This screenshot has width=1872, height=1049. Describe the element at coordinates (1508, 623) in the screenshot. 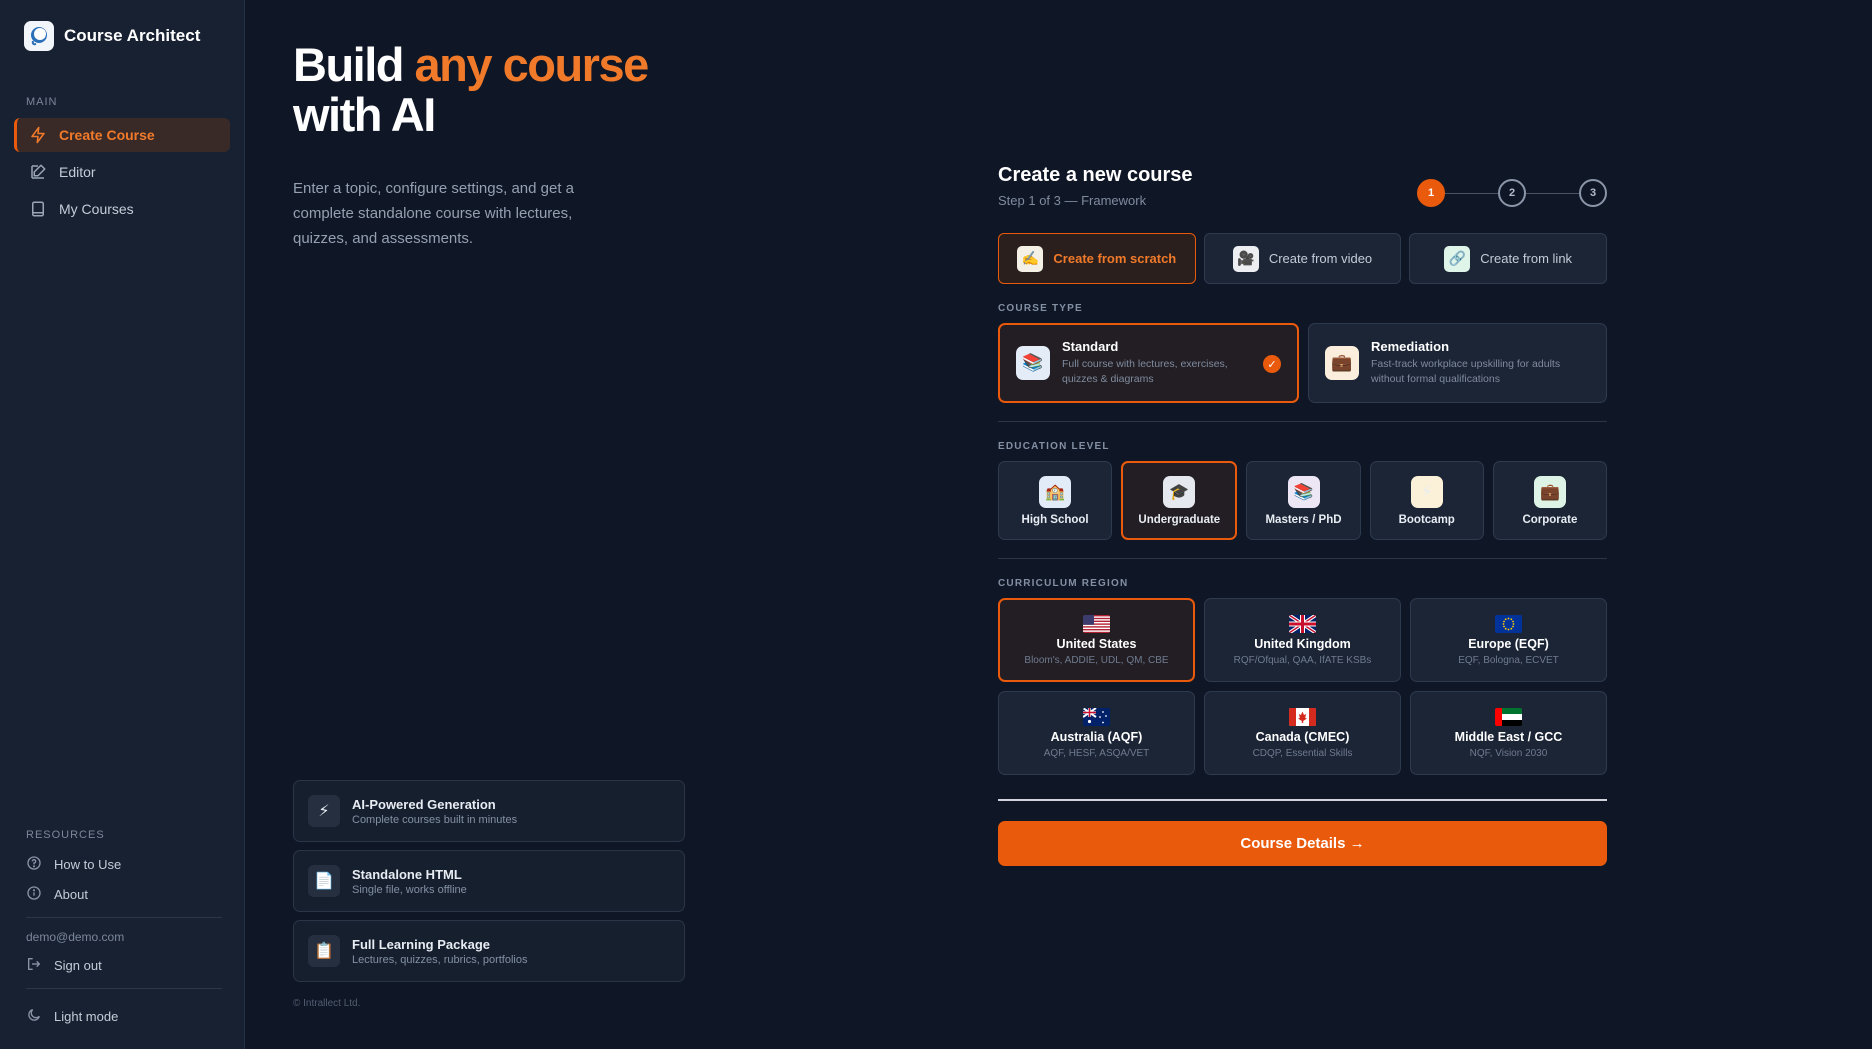

I see `eu-flag-icon` at that location.